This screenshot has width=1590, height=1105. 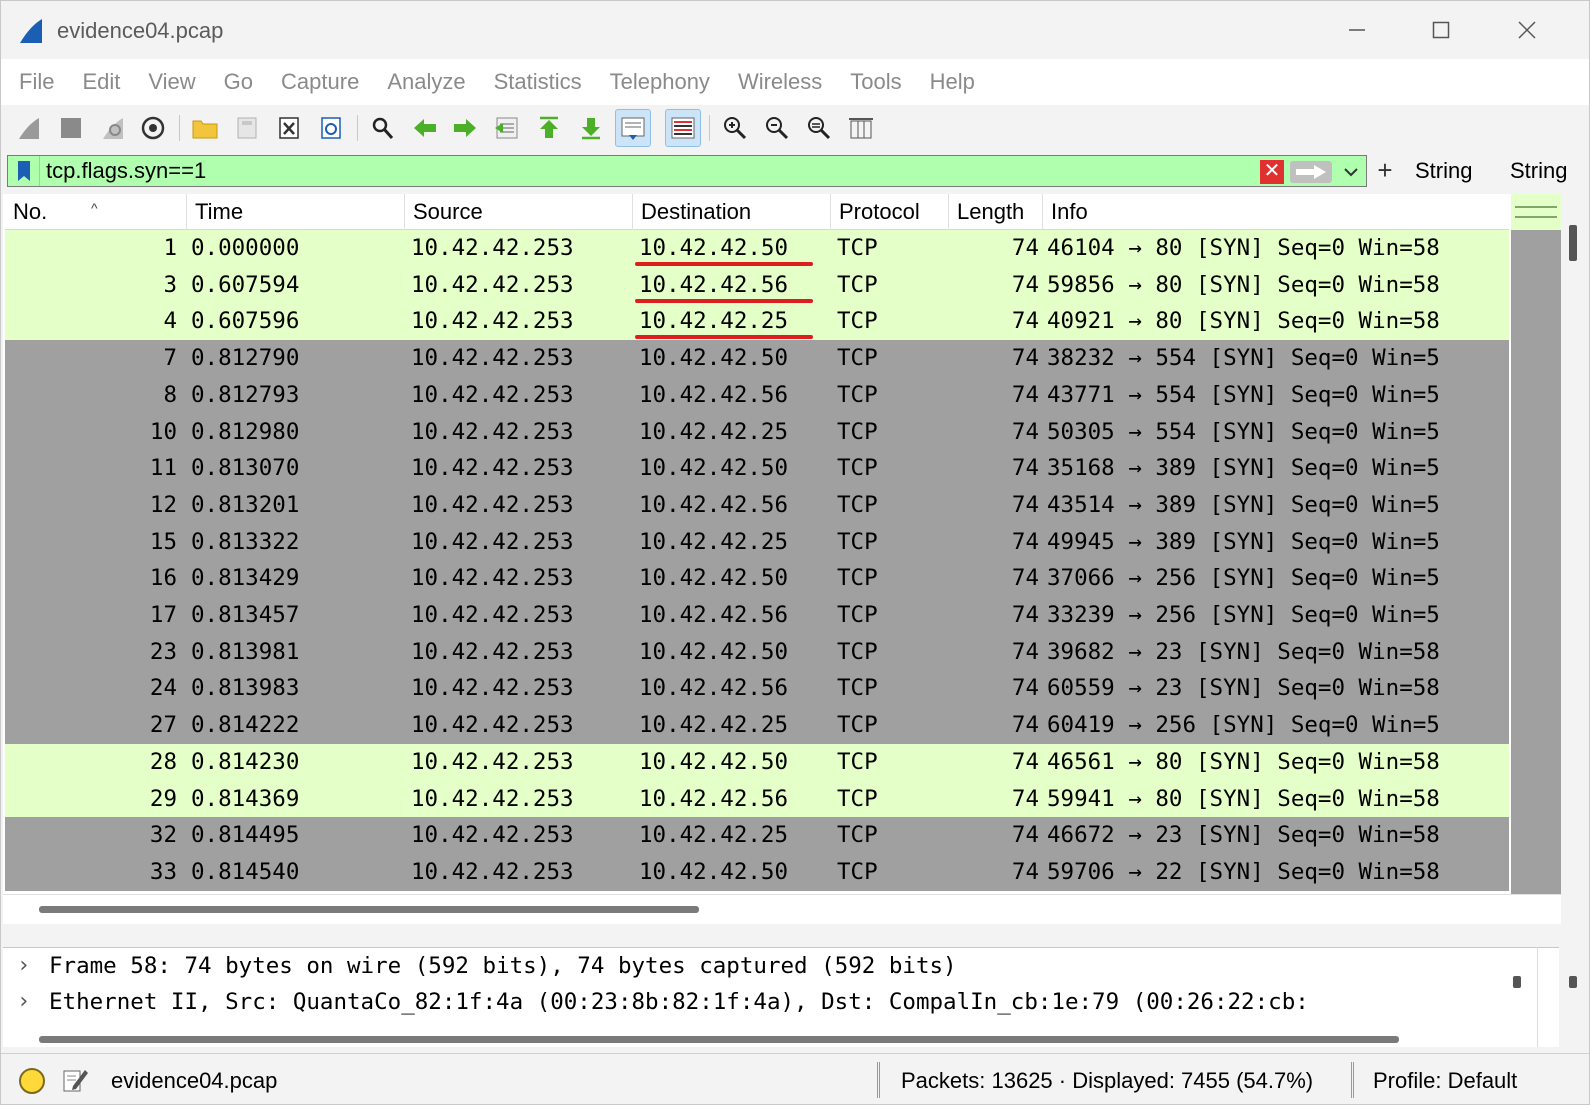 I want to click on menu-view: View, so click(x=171, y=82).